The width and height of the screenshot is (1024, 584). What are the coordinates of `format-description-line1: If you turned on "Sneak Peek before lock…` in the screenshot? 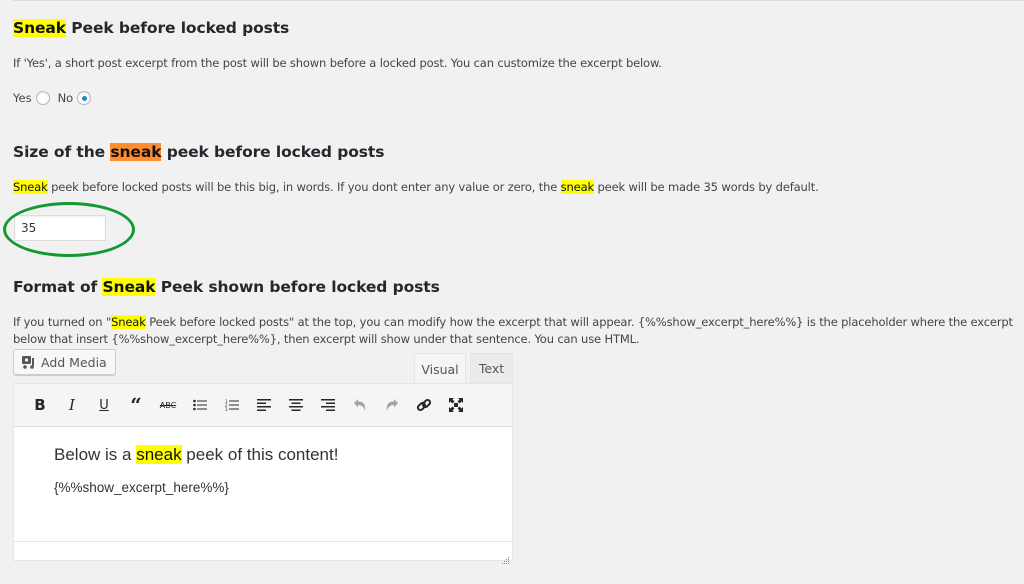 It's located at (513, 322).